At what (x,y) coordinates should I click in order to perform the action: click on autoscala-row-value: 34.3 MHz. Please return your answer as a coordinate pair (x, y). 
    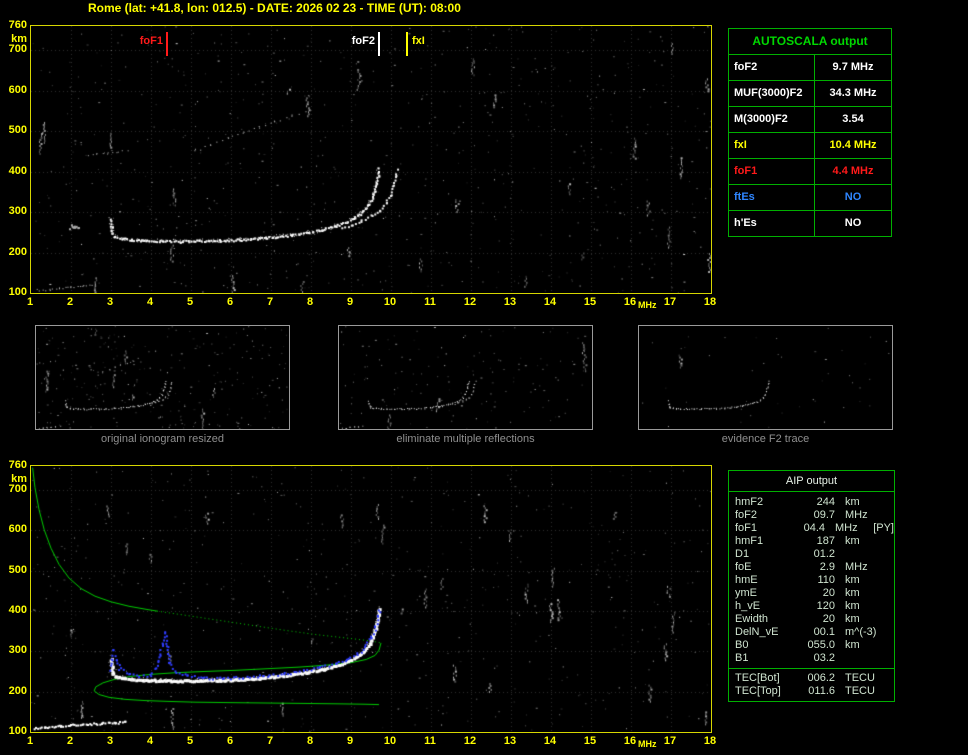
    Looking at the image, I should click on (852, 93).